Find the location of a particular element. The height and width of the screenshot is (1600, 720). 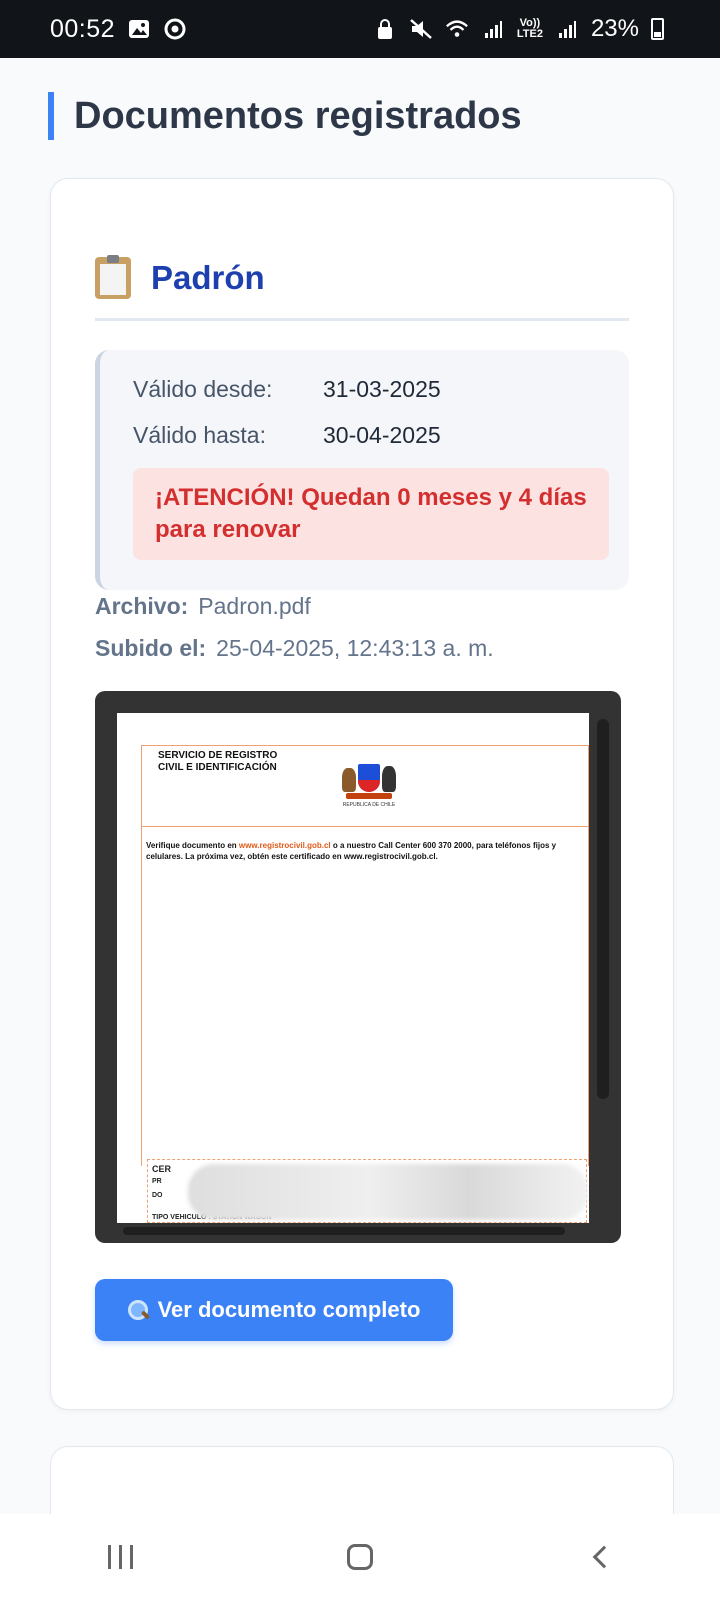

view-document-button: Ver documento completo is located at coordinates (274, 1310).